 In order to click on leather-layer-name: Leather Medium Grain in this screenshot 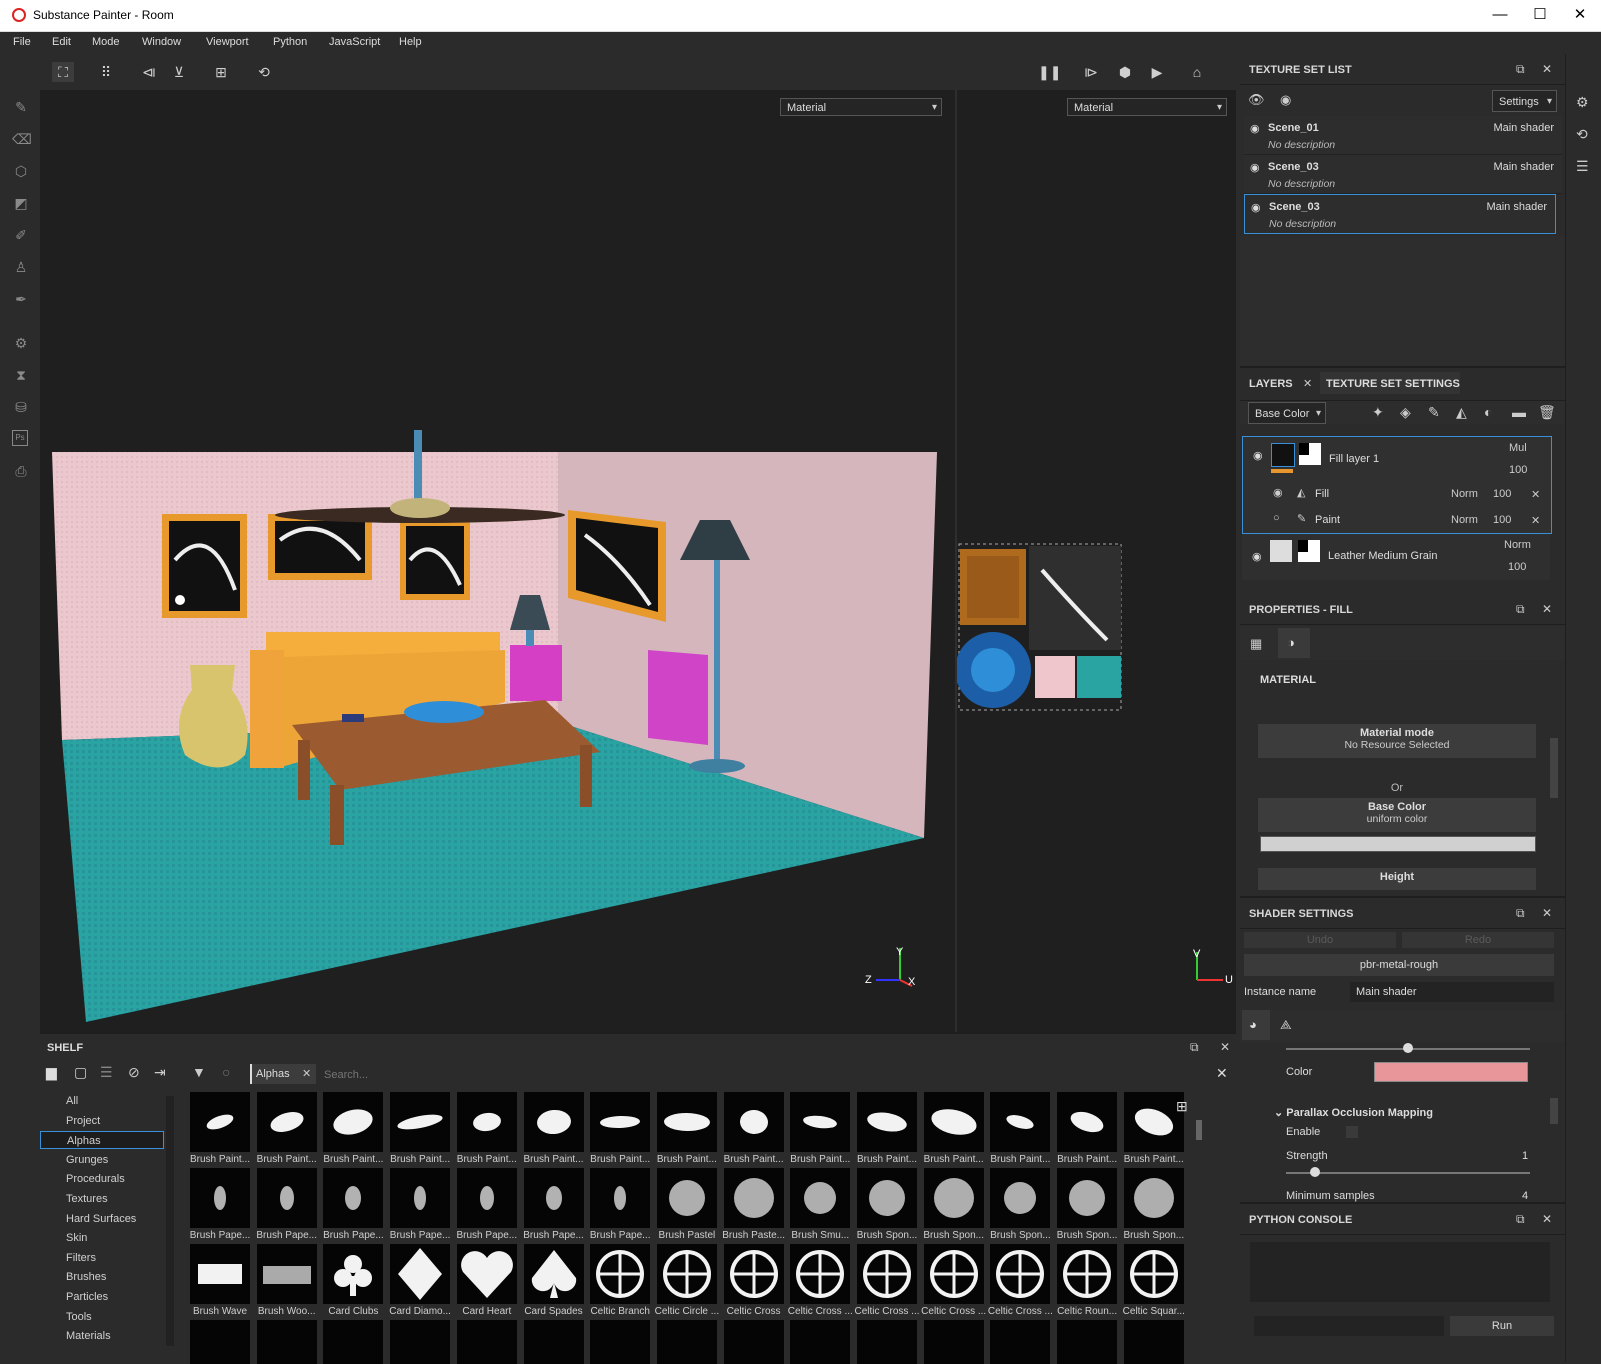, I will do `click(1382, 556)`.